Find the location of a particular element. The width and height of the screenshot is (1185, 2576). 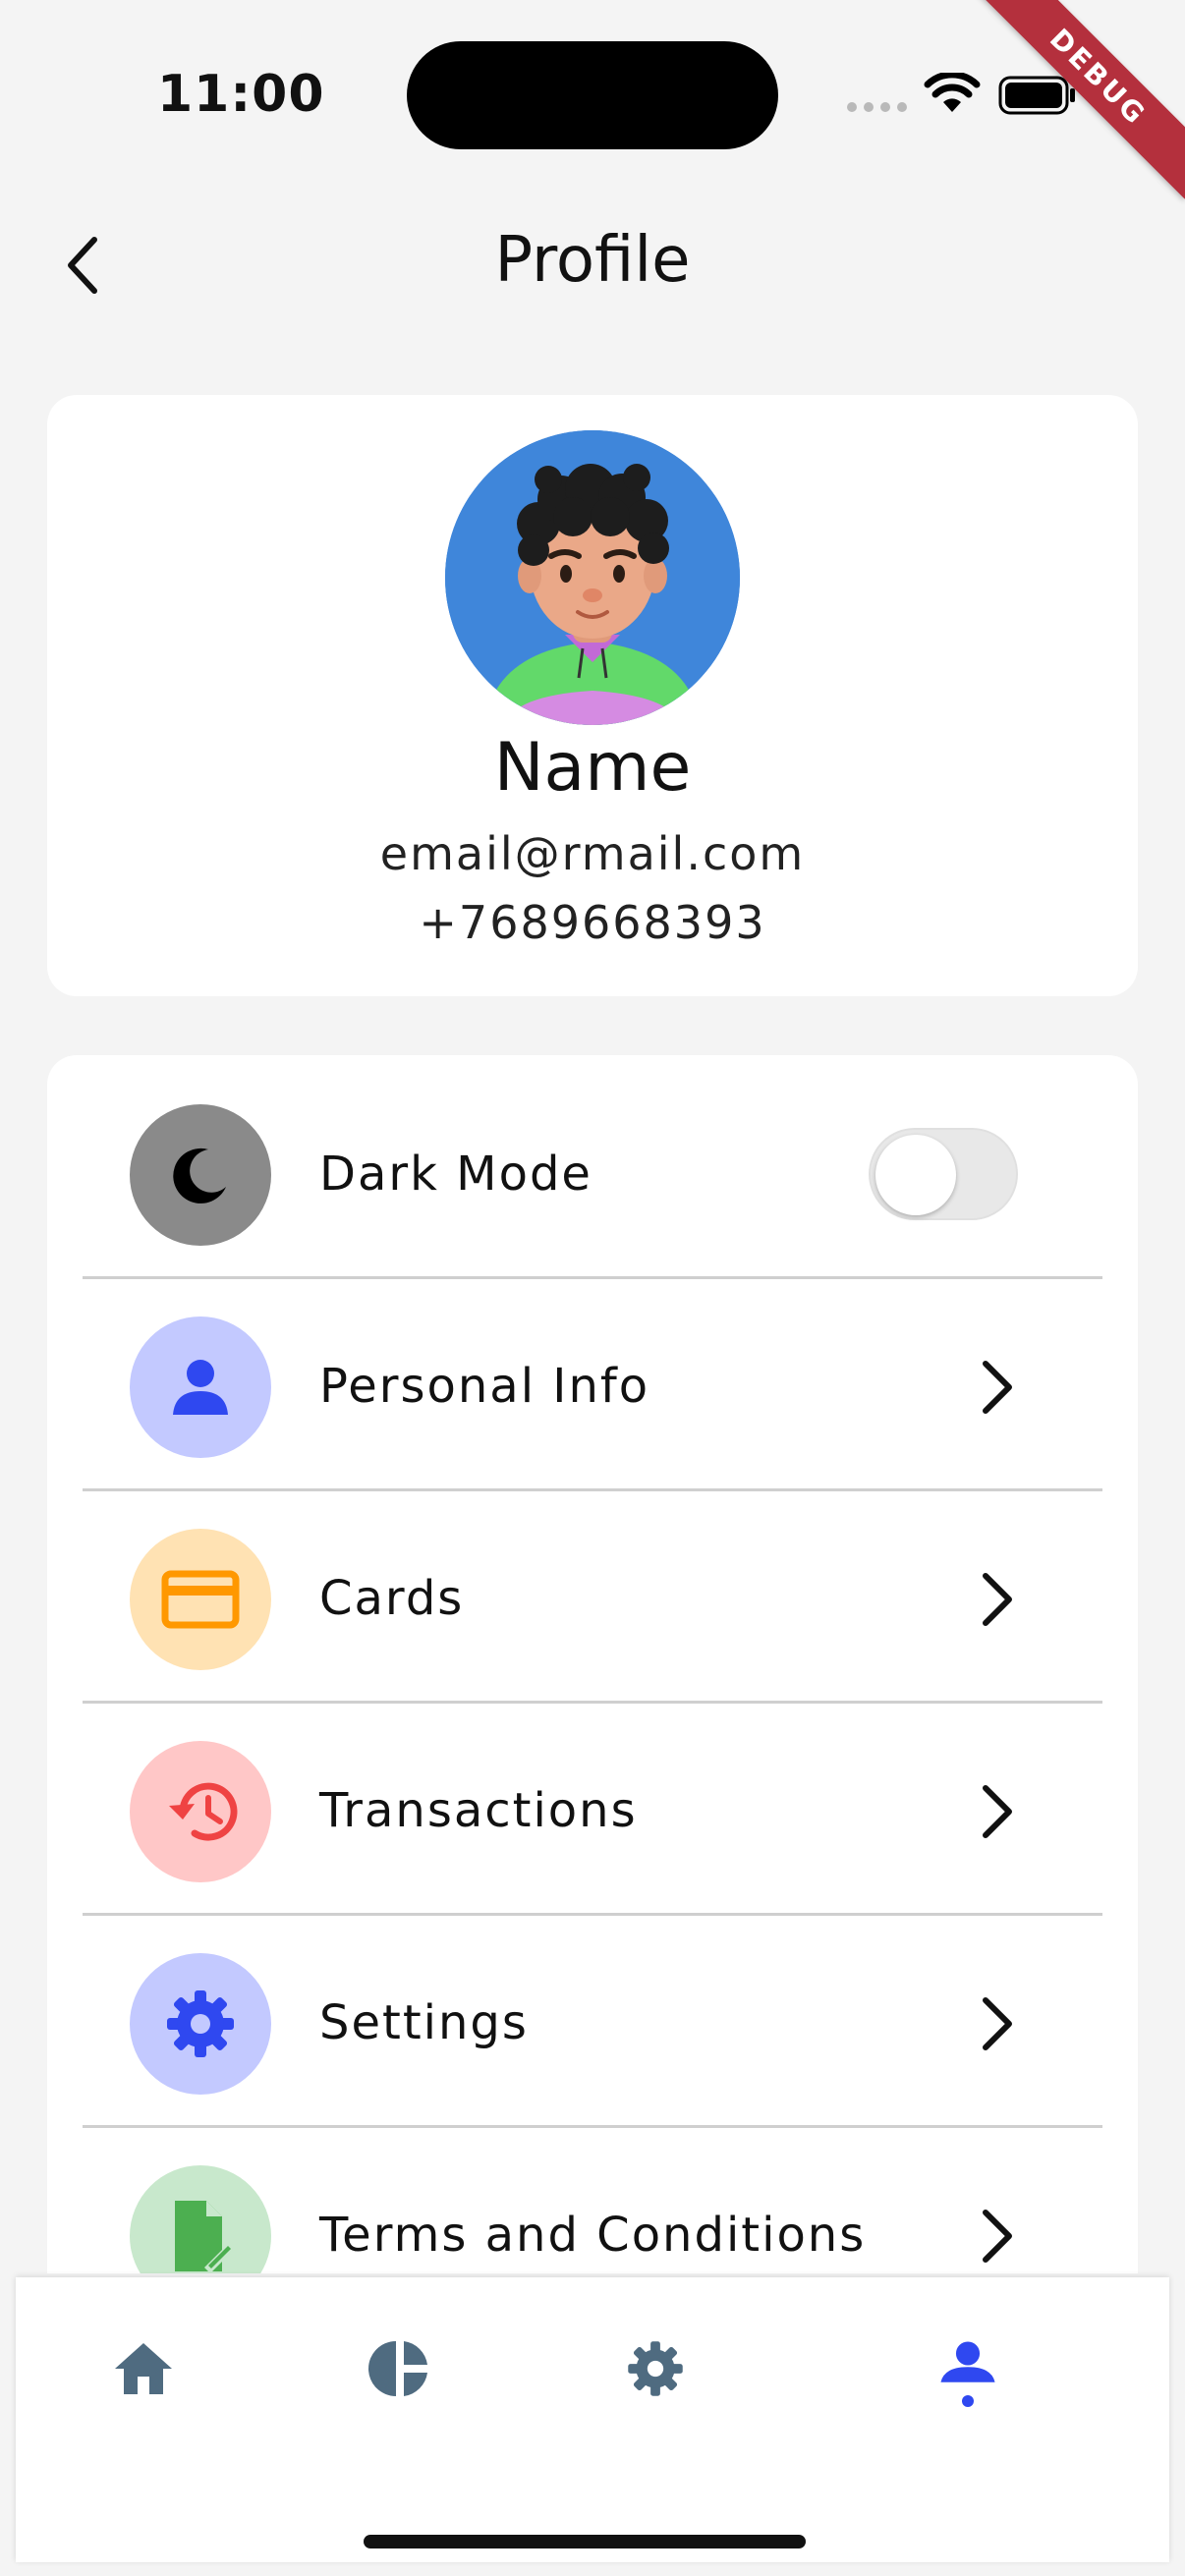

menu-item-label: Transactions is located at coordinates (479, 1810).